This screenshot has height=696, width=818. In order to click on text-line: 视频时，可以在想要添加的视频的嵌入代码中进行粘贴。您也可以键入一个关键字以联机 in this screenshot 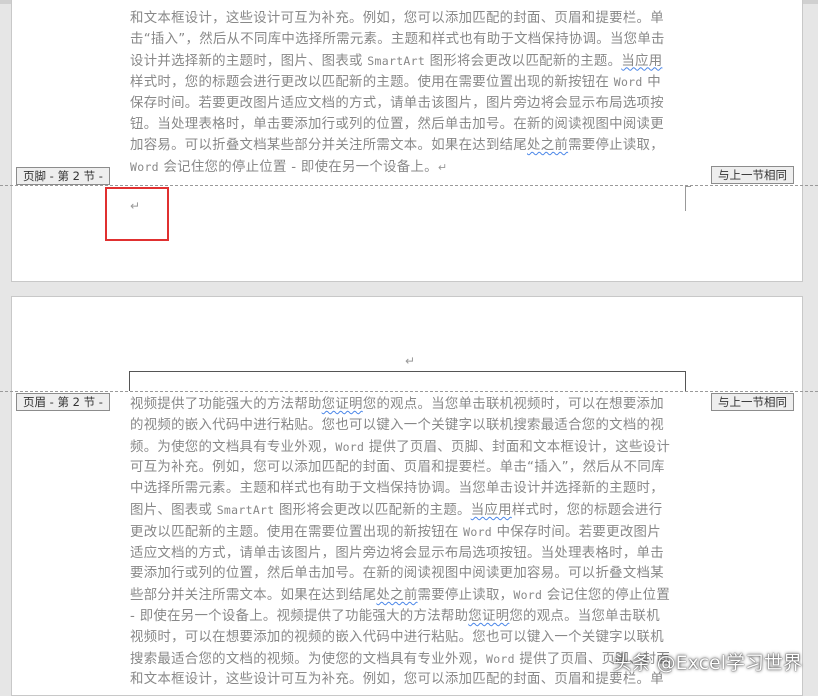, I will do `click(410, 638)`.